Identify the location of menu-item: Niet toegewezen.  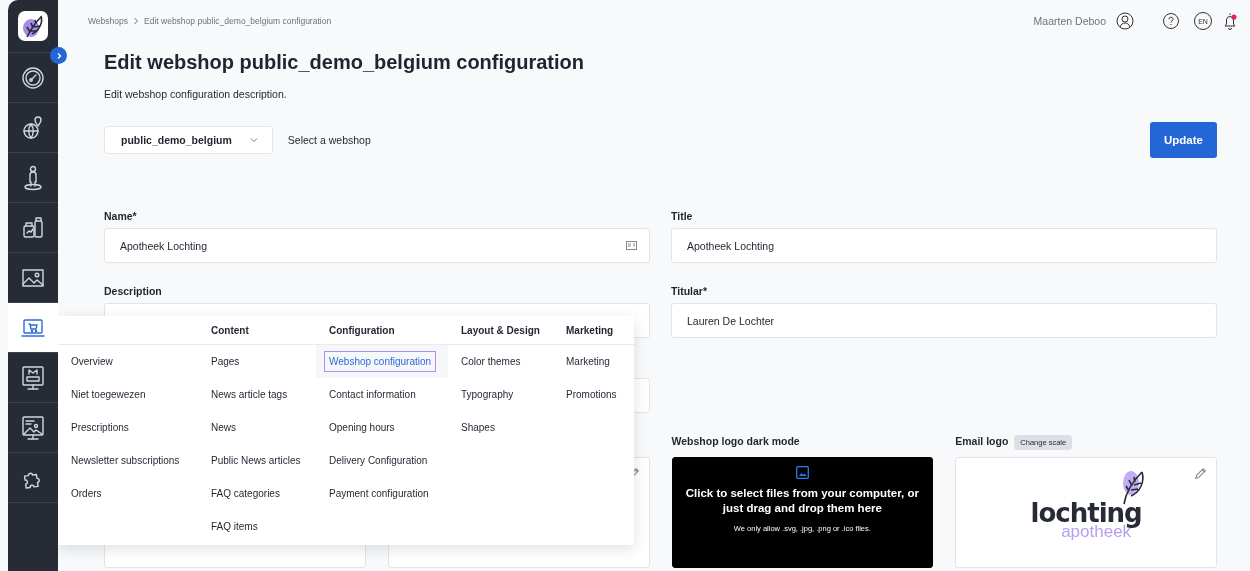
(108, 394).